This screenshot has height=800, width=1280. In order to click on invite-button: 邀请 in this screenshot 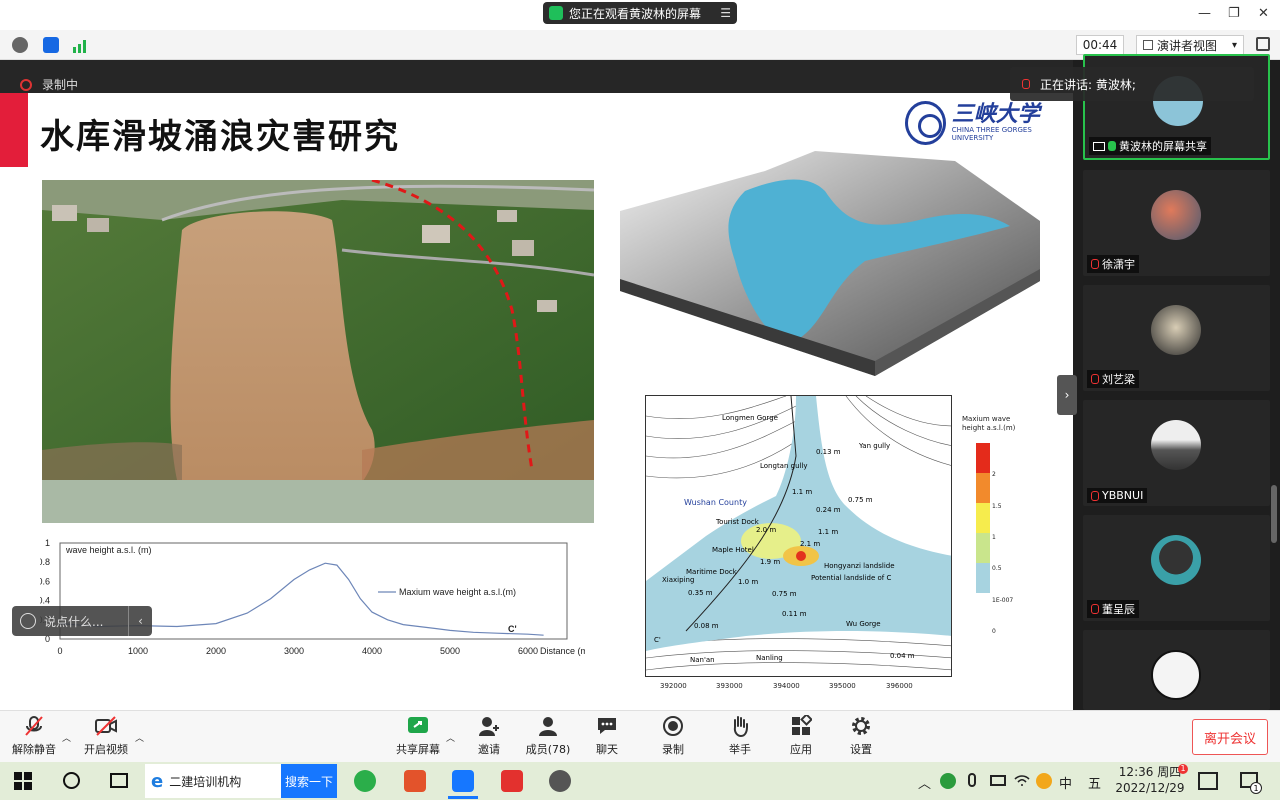, I will do `click(489, 737)`.